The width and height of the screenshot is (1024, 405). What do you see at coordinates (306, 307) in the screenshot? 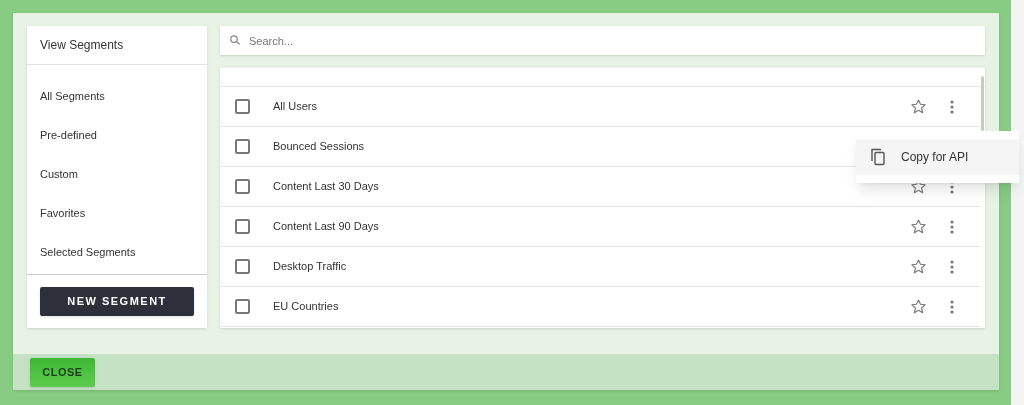
I see `segment-name: EU Countries` at bounding box center [306, 307].